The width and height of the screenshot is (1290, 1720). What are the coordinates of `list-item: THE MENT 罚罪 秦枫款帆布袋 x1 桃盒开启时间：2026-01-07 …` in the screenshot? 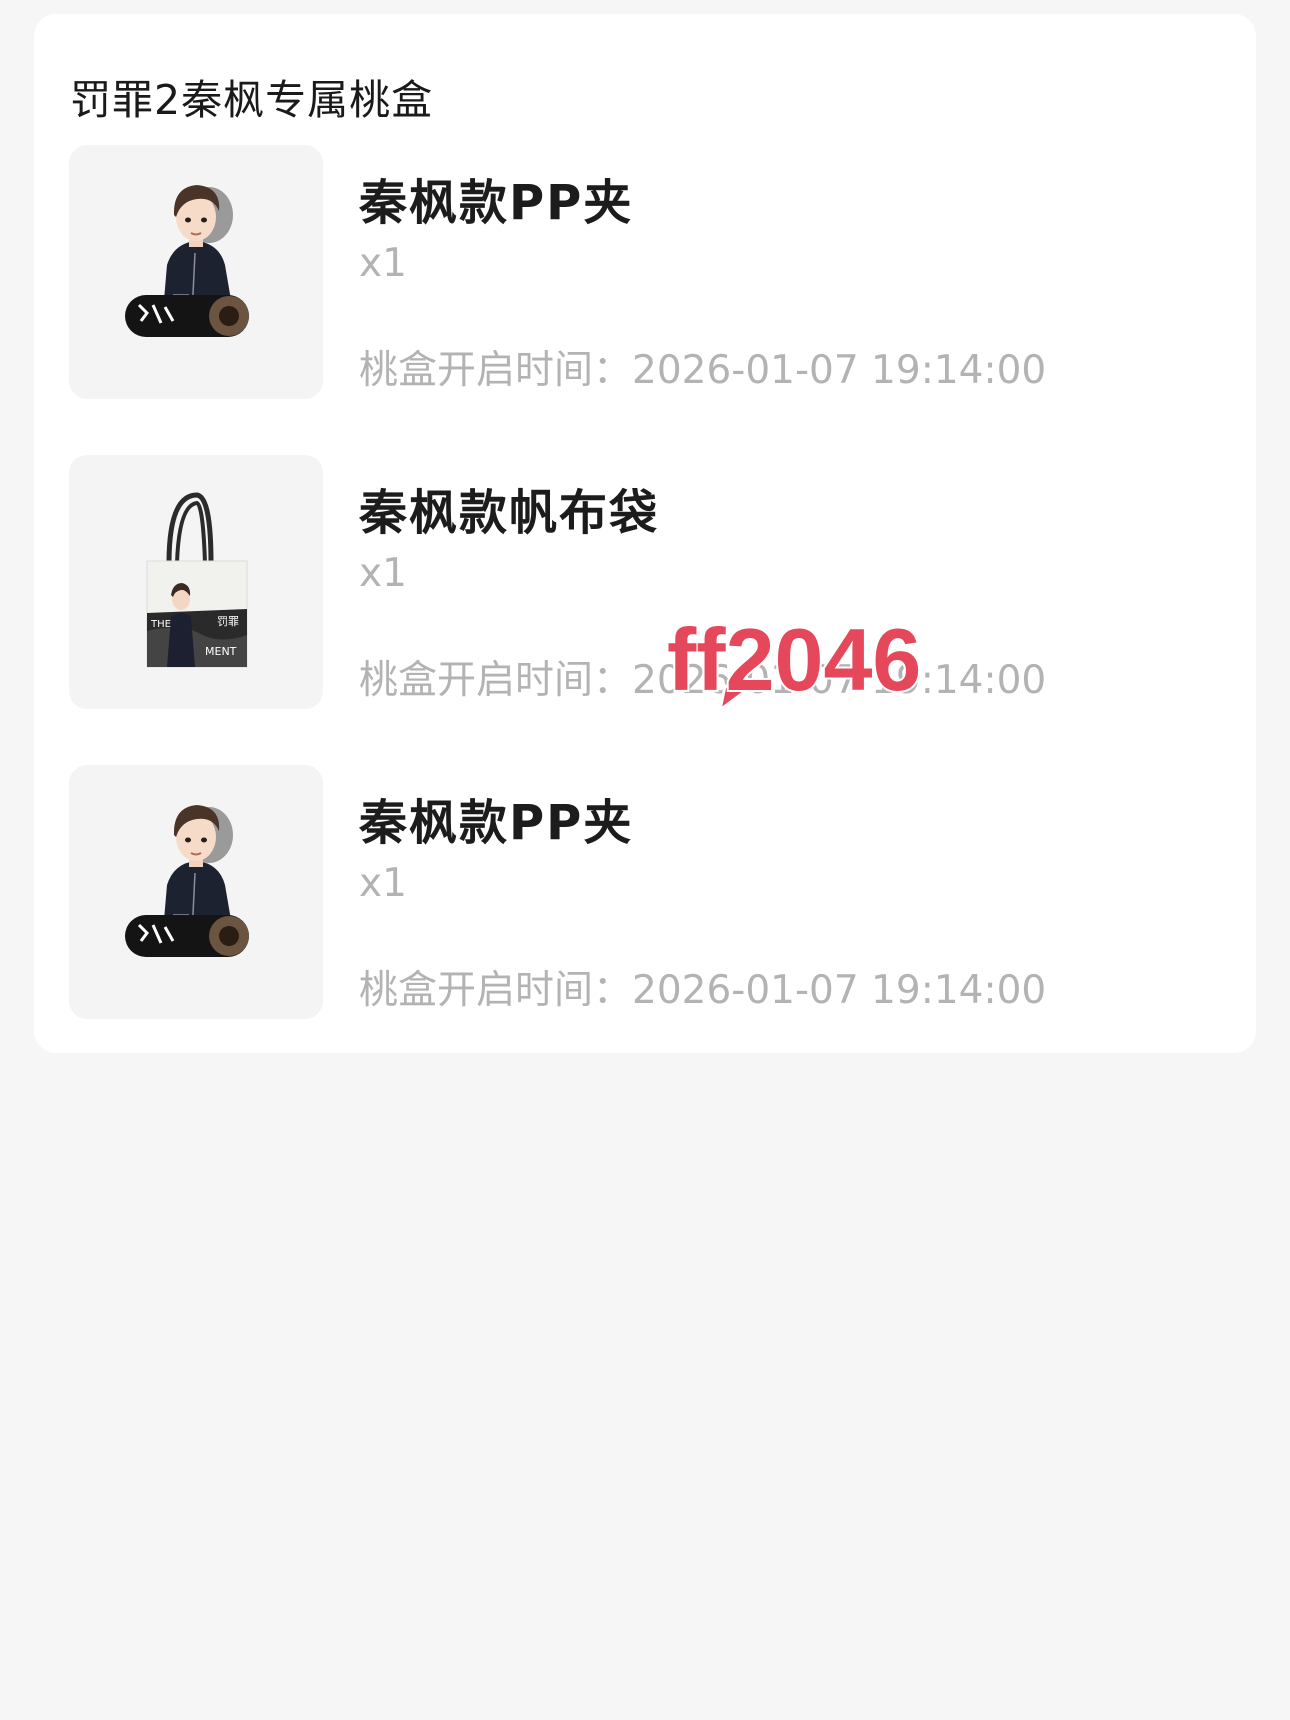 It's located at (644, 583).